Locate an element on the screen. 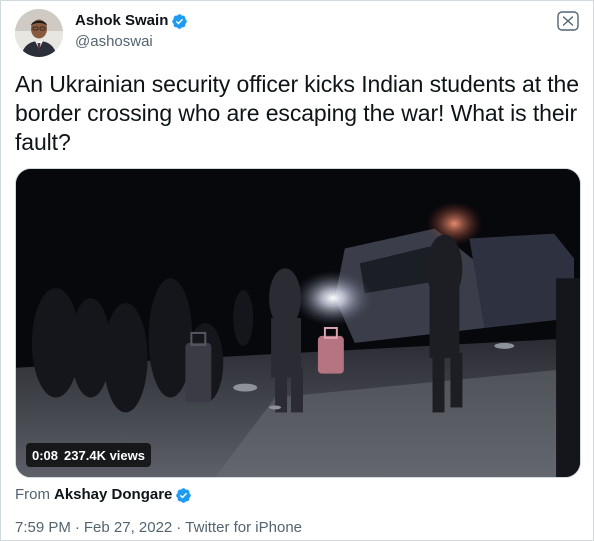 The height and width of the screenshot is (541, 594). tweet-client: Twitter for iPhone is located at coordinates (243, 528).